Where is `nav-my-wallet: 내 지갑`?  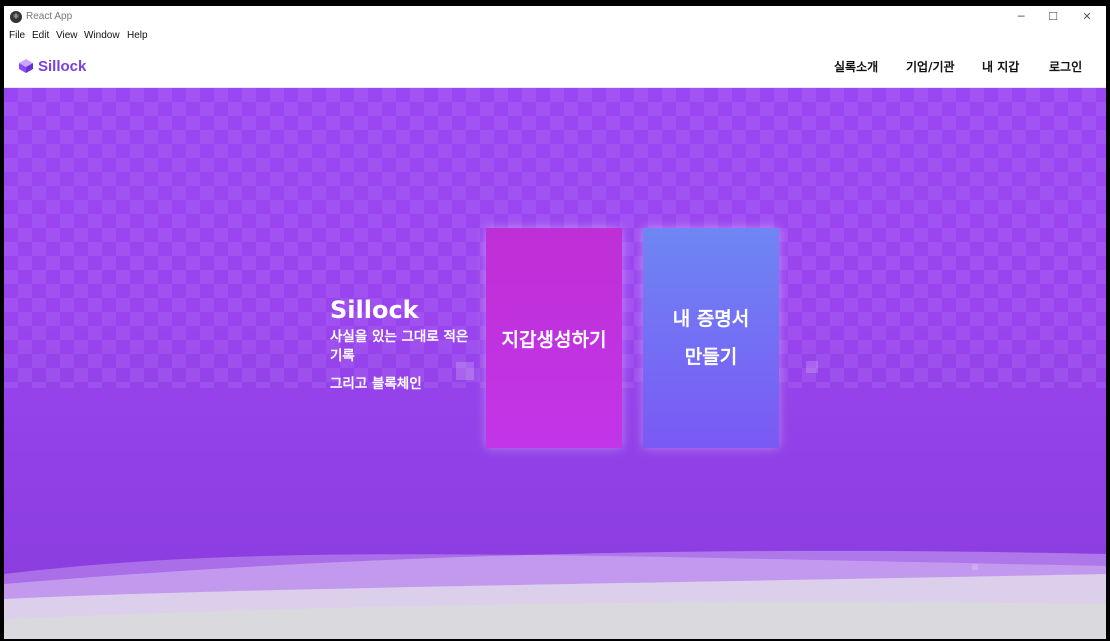
nav-my-wallet: 내 지갑 is located at coordinates (1000, 66).